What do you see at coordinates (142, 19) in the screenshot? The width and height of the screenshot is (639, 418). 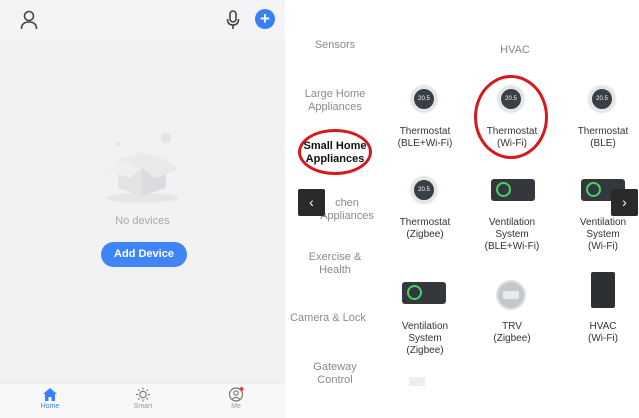 I see `top-bar: +` at bounding box center [142, 19].